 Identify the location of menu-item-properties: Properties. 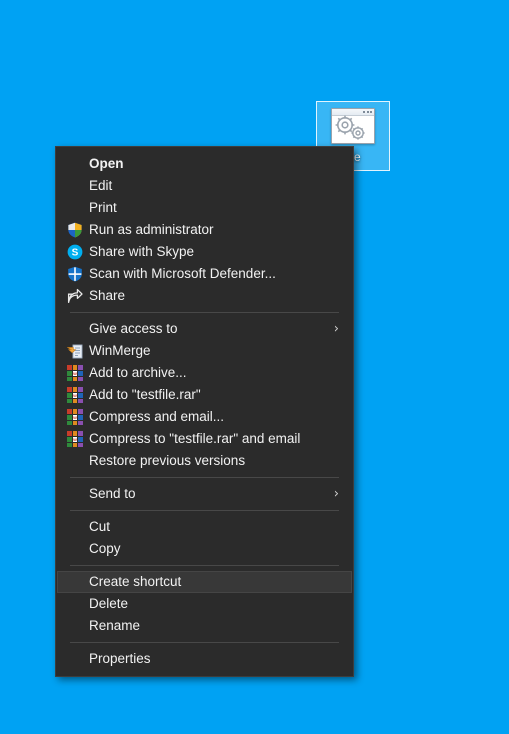
(204, 659).